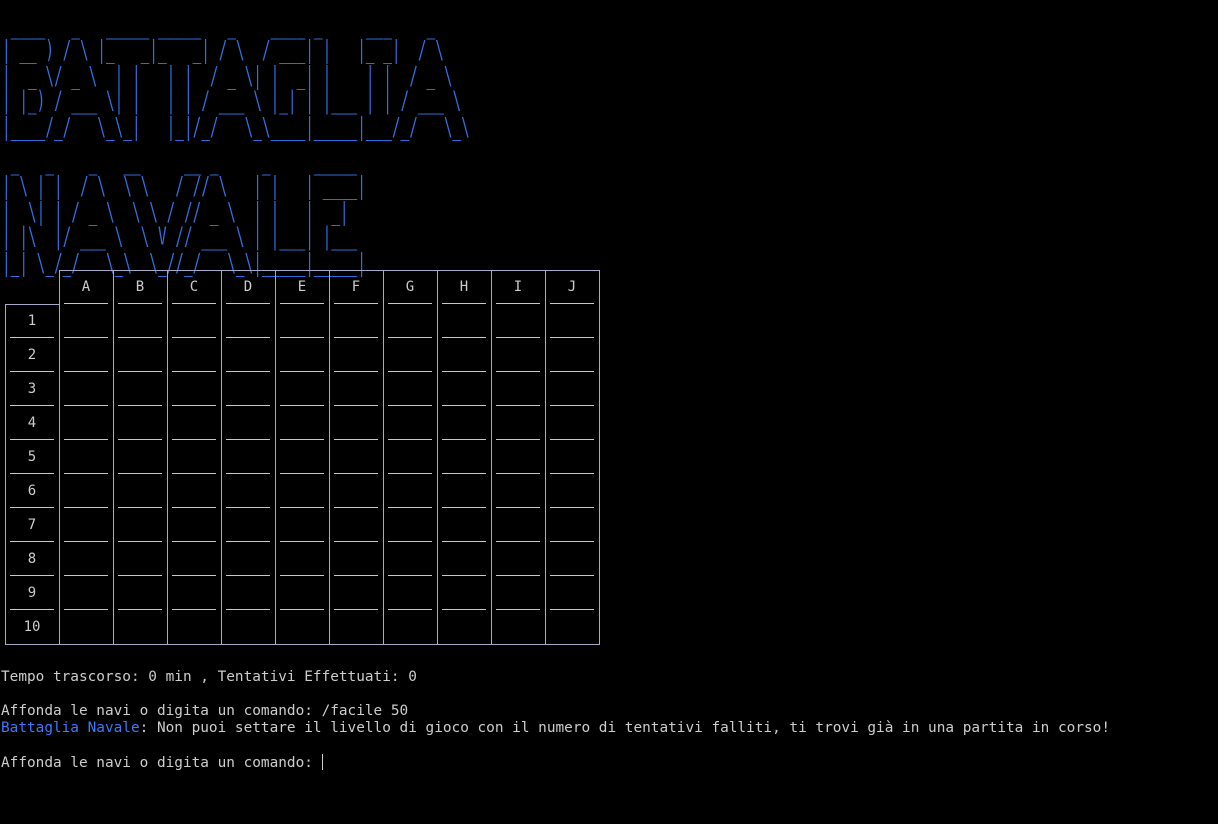 This screenshot has height=824, width=1218. Describe the element at coordinates (194, 287) in the screenshot. I see `column-header-c: C` at that location.